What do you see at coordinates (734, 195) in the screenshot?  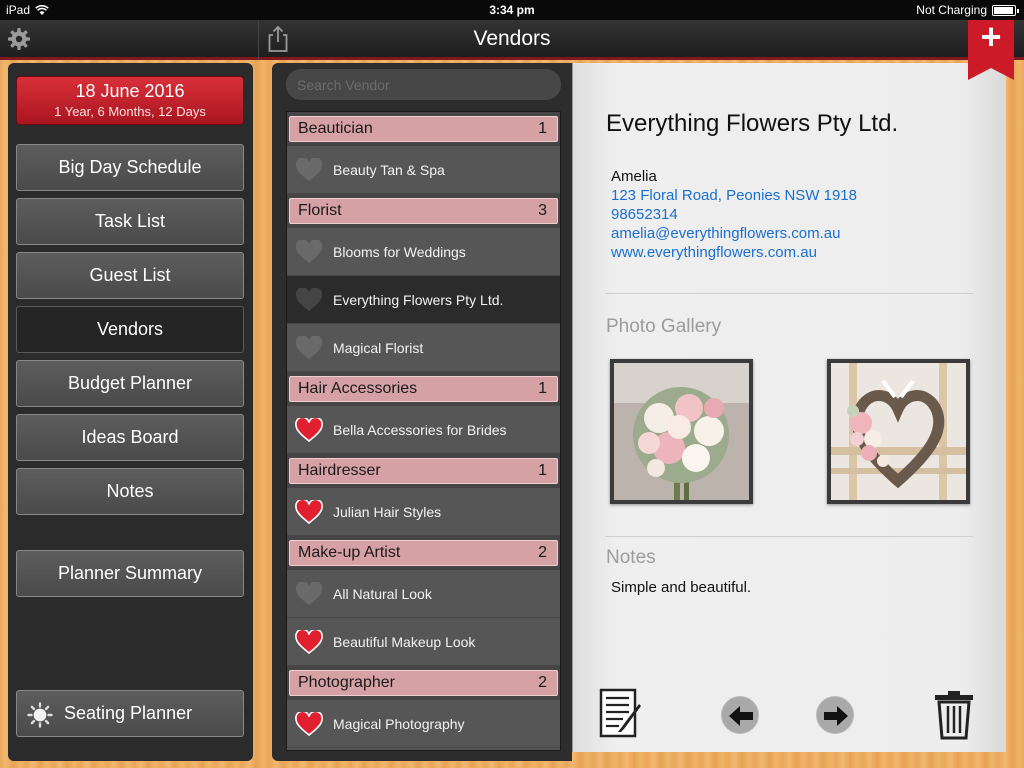 I see `address-link: 123 Floral Road, Peonies NSW 1918` at bounding box center [734, 195].